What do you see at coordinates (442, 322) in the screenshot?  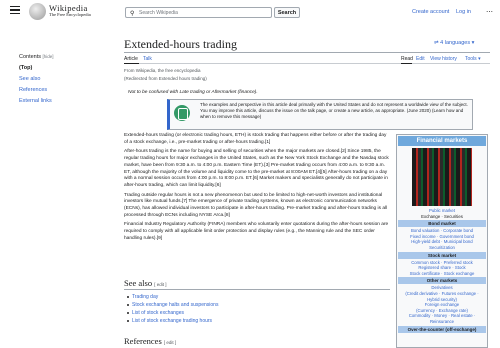 I see `other-line: Reinsurance` at bounding box center [442, 322].